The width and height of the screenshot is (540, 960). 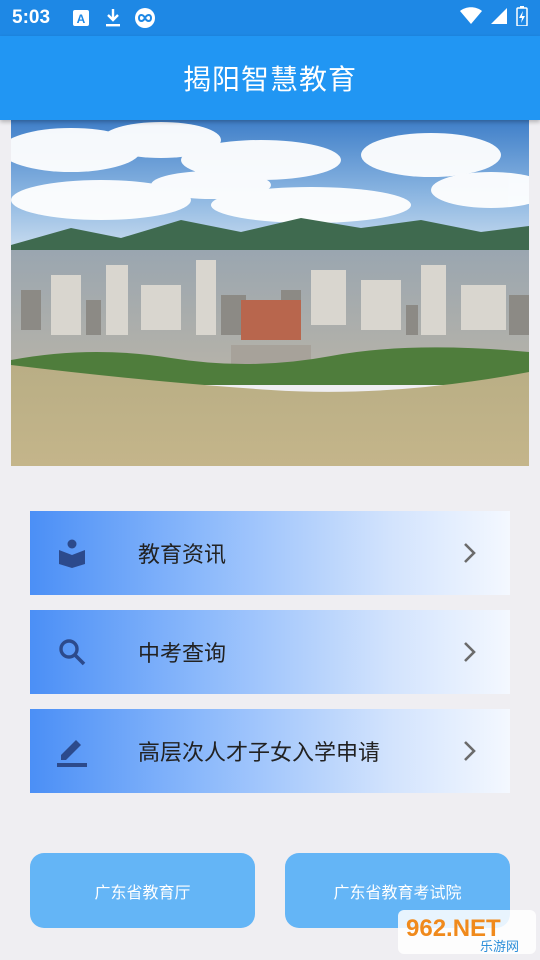 I want to click on search-icon, so click(x=72, y=652).